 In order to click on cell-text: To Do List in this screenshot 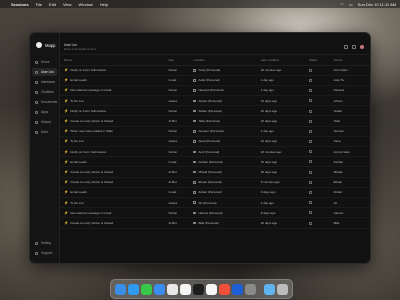, I will do `click(77, 202)`.